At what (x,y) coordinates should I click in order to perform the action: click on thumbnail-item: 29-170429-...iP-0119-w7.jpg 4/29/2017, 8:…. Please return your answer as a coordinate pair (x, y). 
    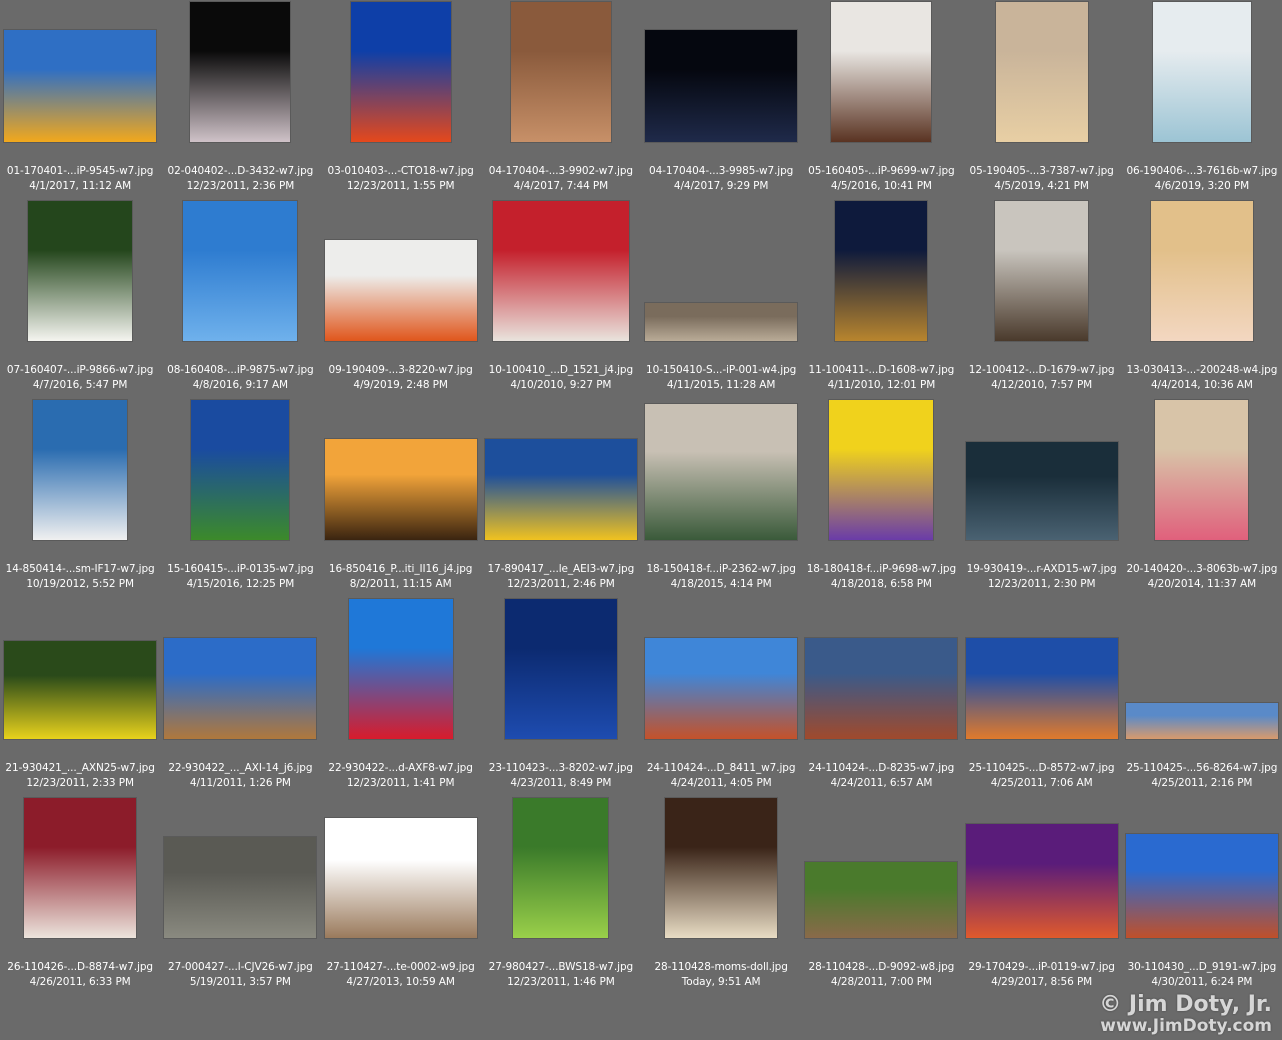
    Looking at the image, I should click on (1042, 895).